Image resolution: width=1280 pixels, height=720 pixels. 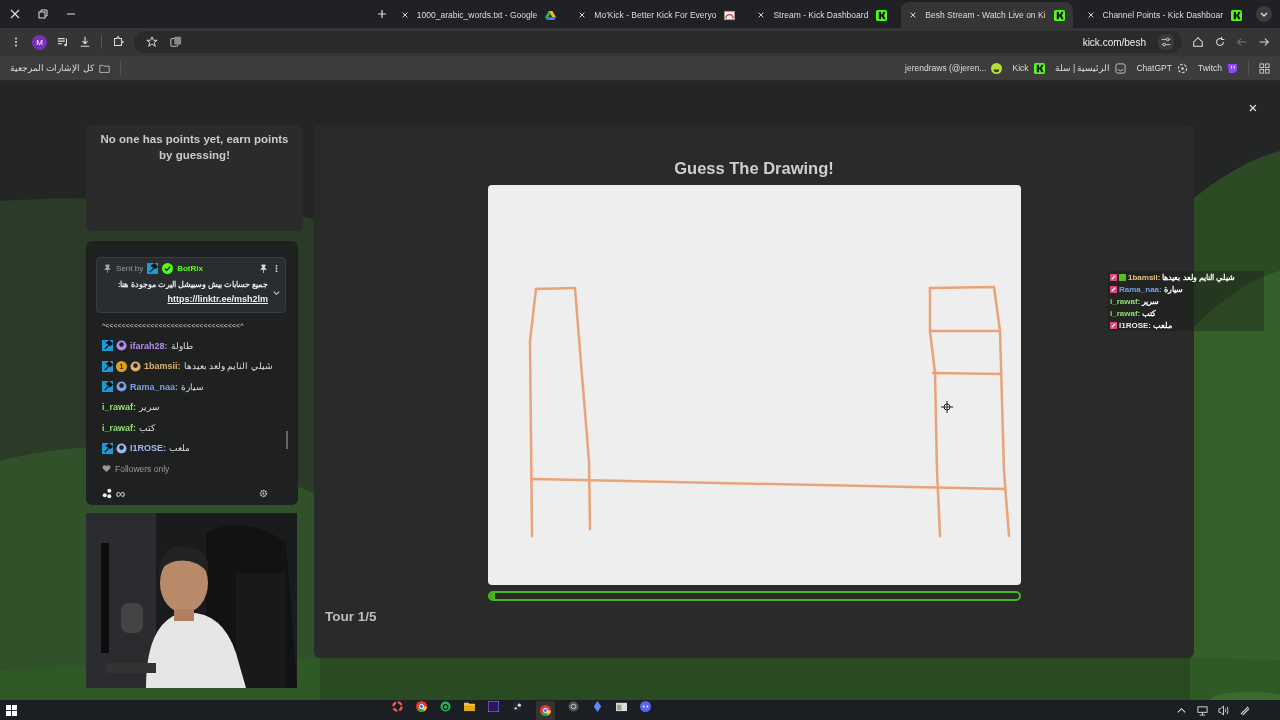 What do you see at coordinates (1217, 68) in the screenshot?
I see `bookmark-link: Twitch` at bounding box center [1217, 68].